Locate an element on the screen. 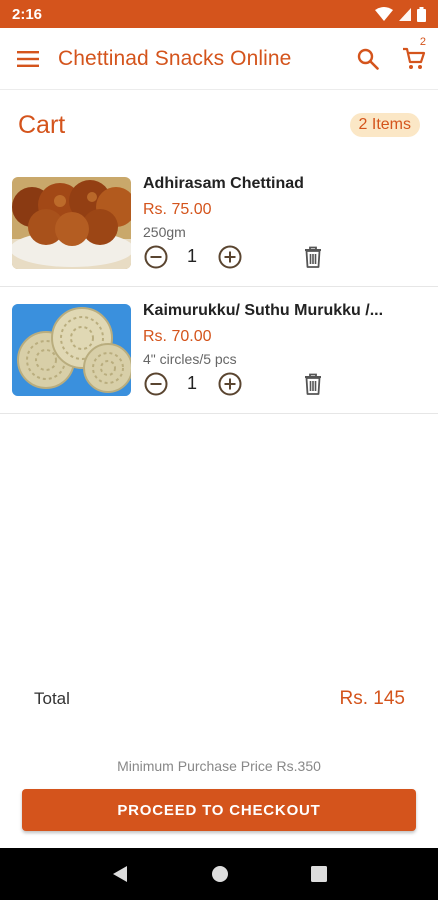 This screenshot has height=900, width=438. proceed-to-checkout-button: PROCEED TO CHECKOUT is located at coordinates (219, 810).